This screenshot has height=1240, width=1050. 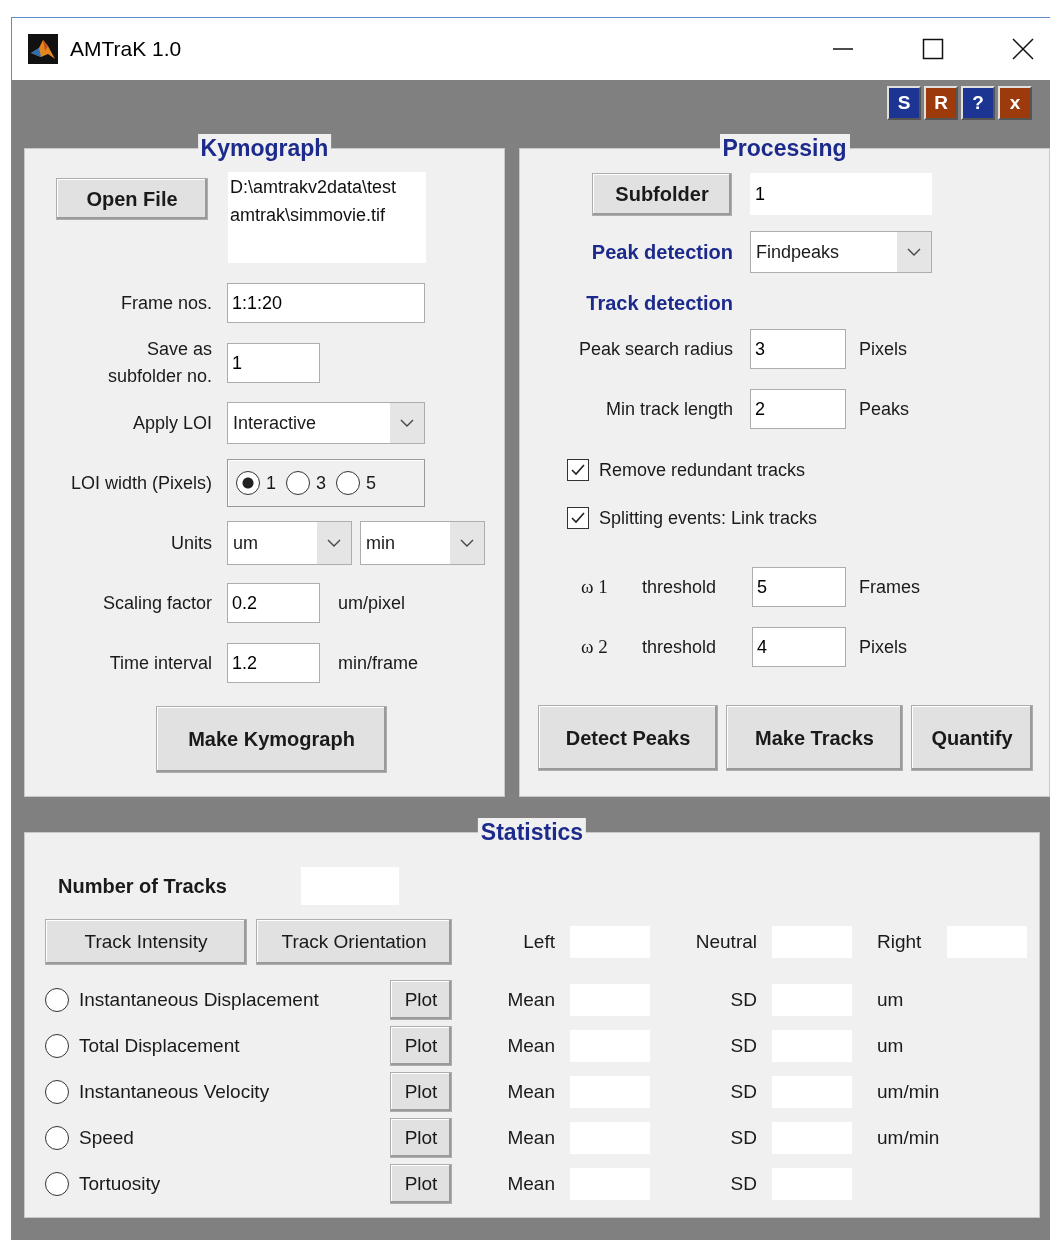 I want to click on checkbox-label: Splitting events: Link tracks, so click(x=708, y=518).